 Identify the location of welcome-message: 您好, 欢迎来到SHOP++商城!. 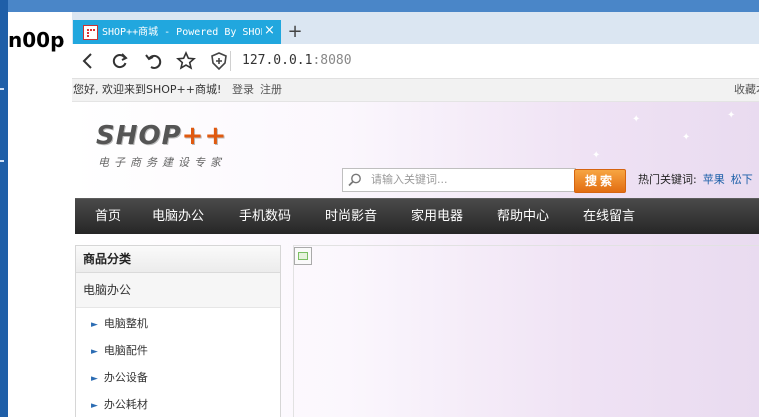
(147, 89).